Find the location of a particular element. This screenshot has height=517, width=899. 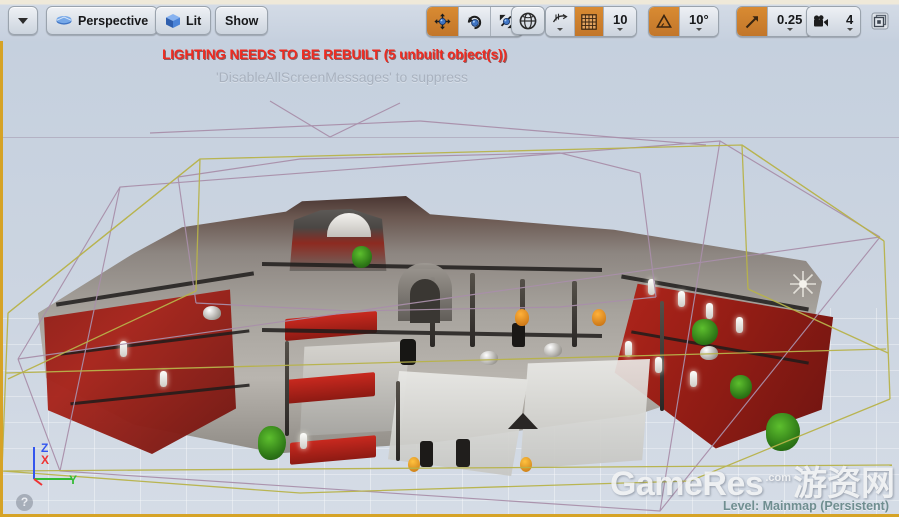

show-menu-label: Show is located at coordinates (242, 20).